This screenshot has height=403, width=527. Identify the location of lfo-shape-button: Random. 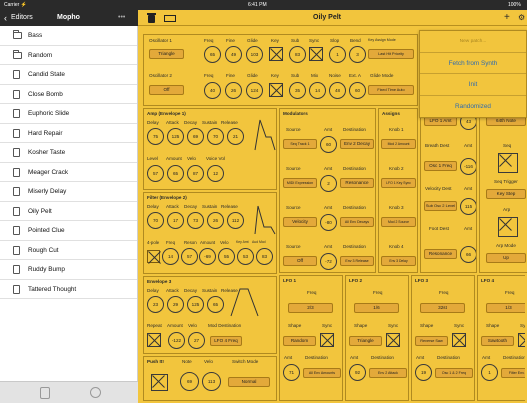
(299, 341).